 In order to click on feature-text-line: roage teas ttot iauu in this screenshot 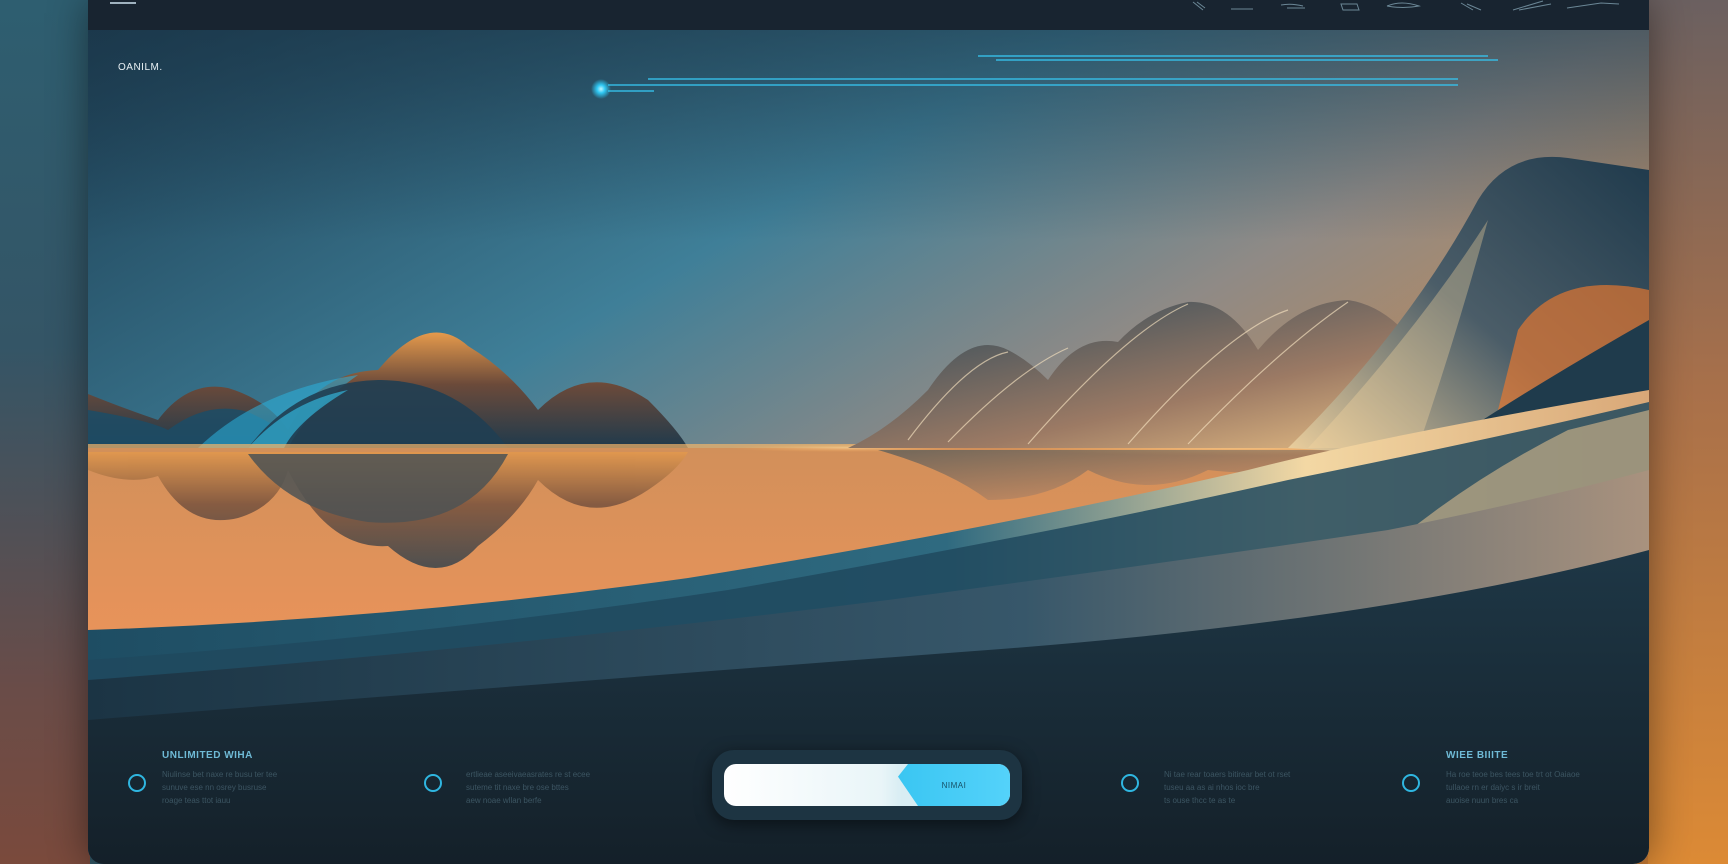, I will do `click(196, 800)`.